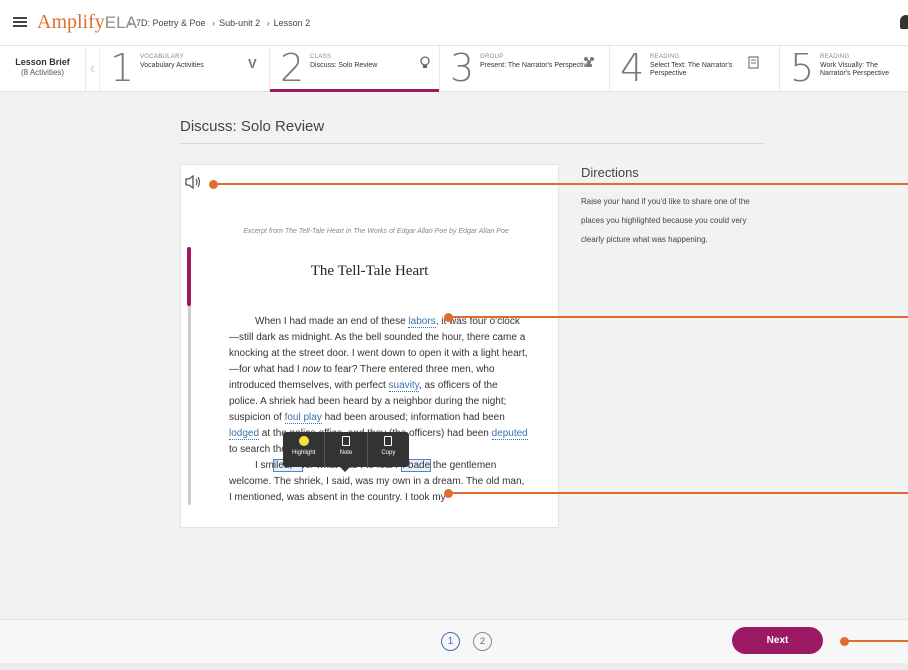  Describe the element at coordinates (777, 640) in the screenshot. I see `next-button: Next` at that location.